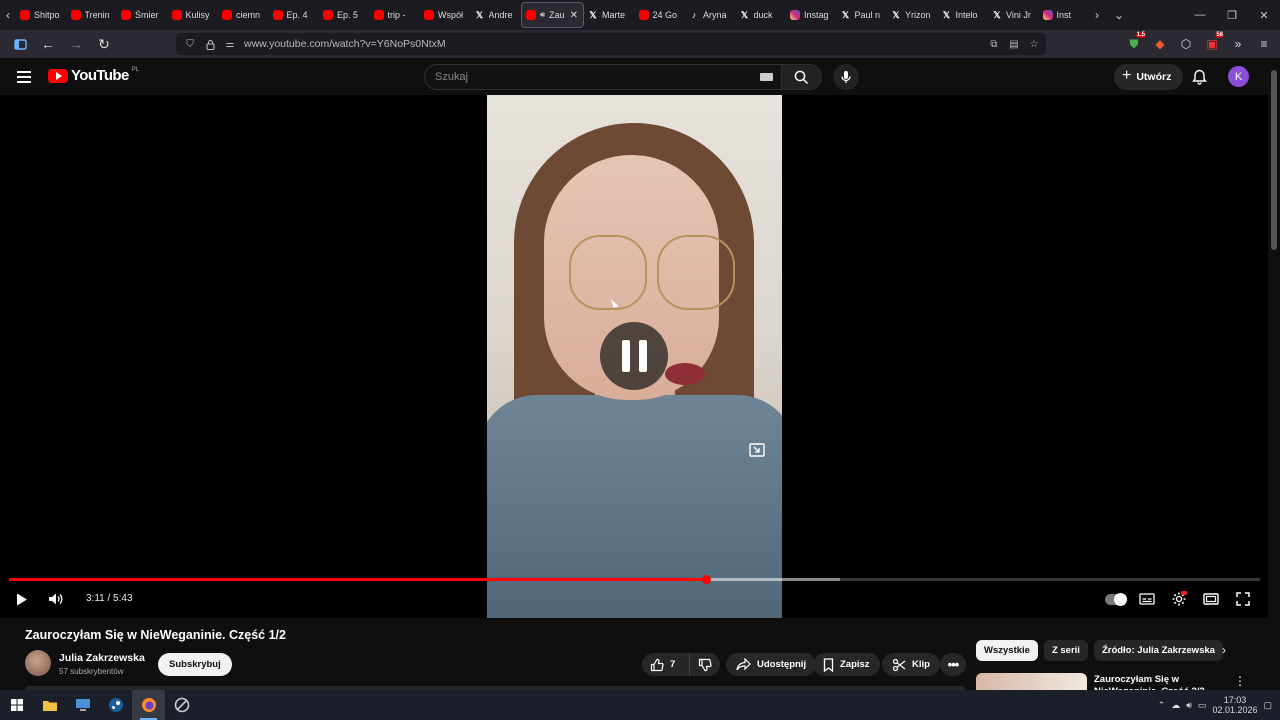  Describe the element at coordinates (846, 664) in the screenshot. I see `save-button: Zapisz` at that location.